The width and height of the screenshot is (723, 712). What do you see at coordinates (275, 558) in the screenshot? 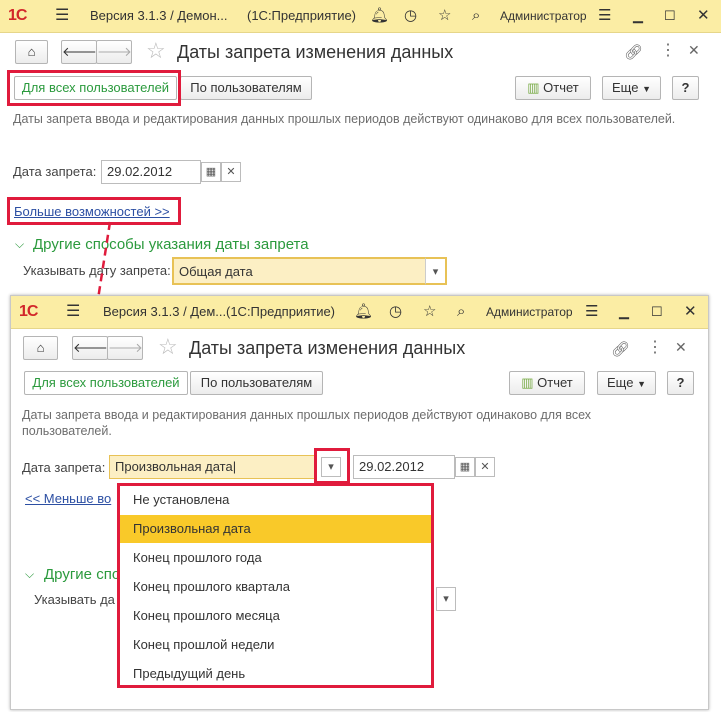
I see `dropdown-item: Конец прошлого года` at bounding box center [275, 558].